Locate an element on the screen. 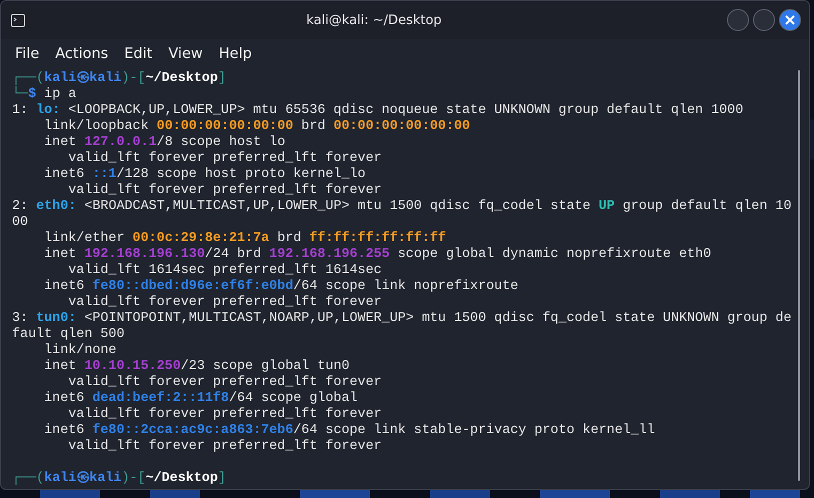 Image resolution: width=814 pixels, height=498 pixels. terminal-line: inet6 fe80::dbed:d96e:ef6f:e0bd/64 scope link noprefixroute is located at coordinates (281, 287).